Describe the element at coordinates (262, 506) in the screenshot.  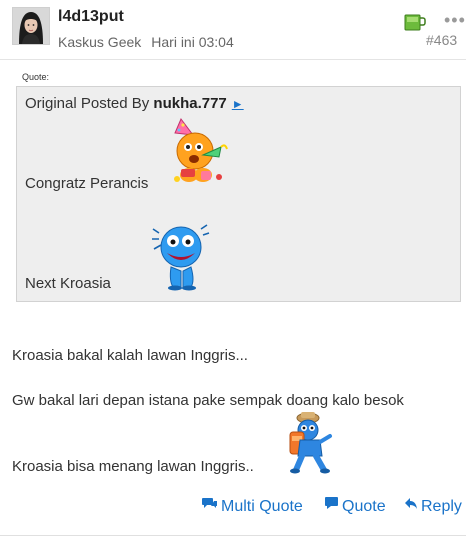
I see `multi-quote-label: Multi Quote` at that location.